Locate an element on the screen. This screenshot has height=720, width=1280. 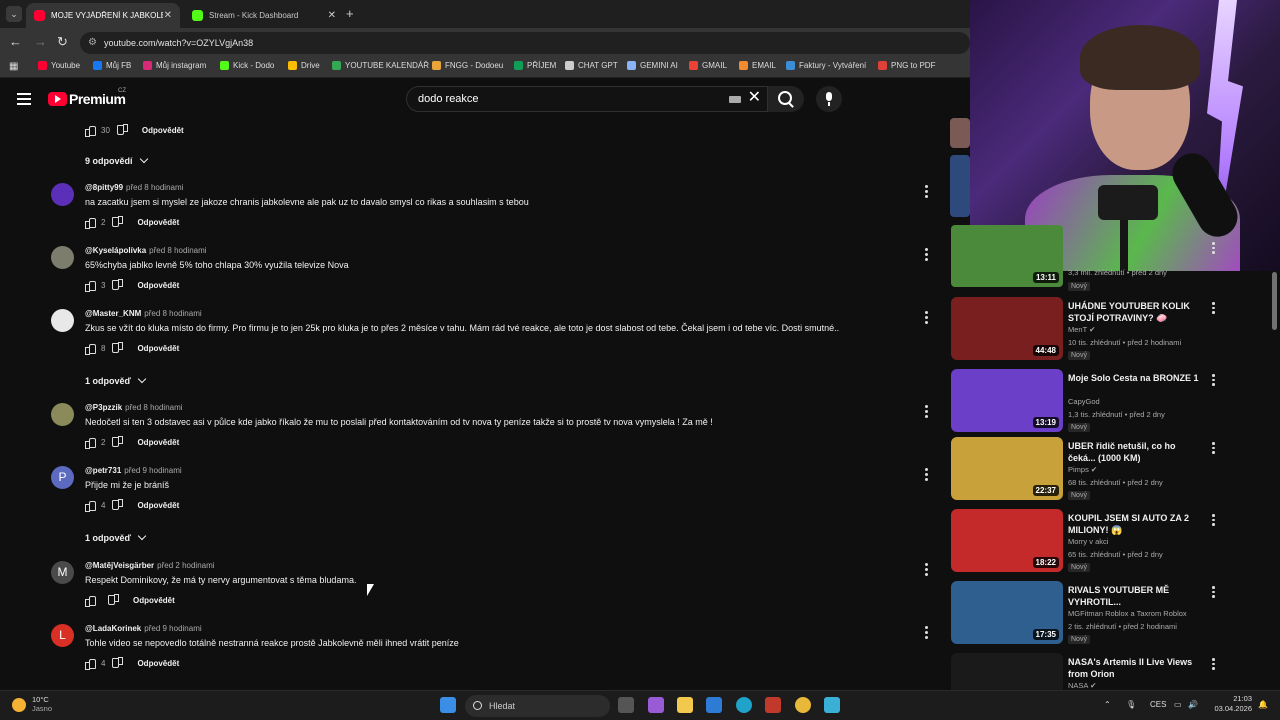
task-view-icon is located at coordinates (626, 705).